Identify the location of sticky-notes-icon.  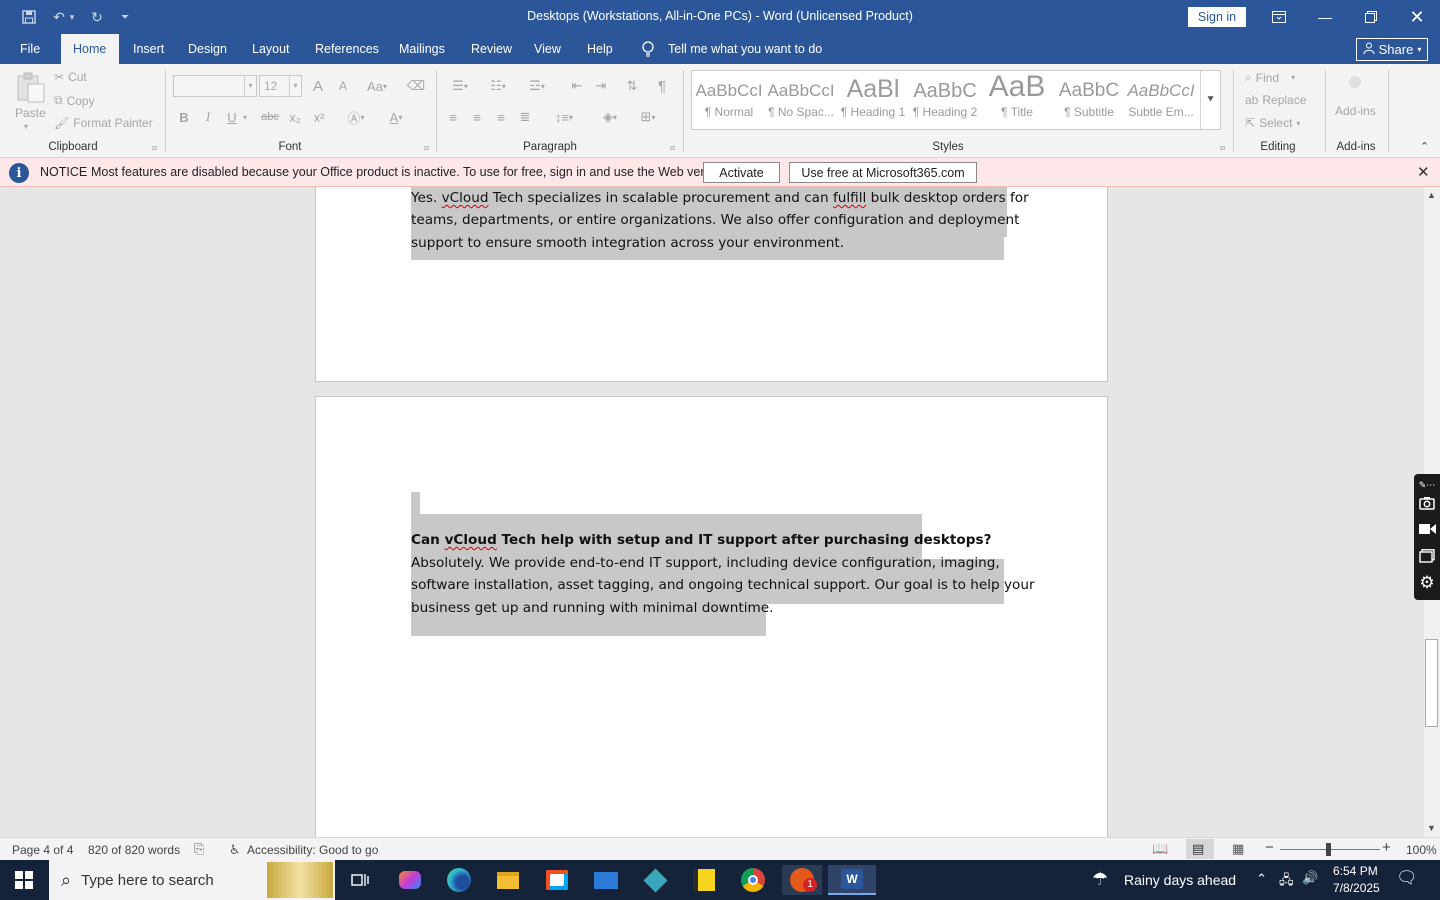
(704, 880).